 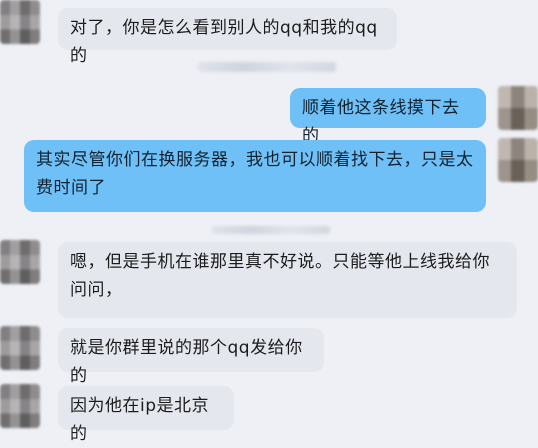 I want to click on incoming-message: 嗯，但是手机在谁那里真不好说。只能等他上线我给你问问，, so click(x=287, y=280).